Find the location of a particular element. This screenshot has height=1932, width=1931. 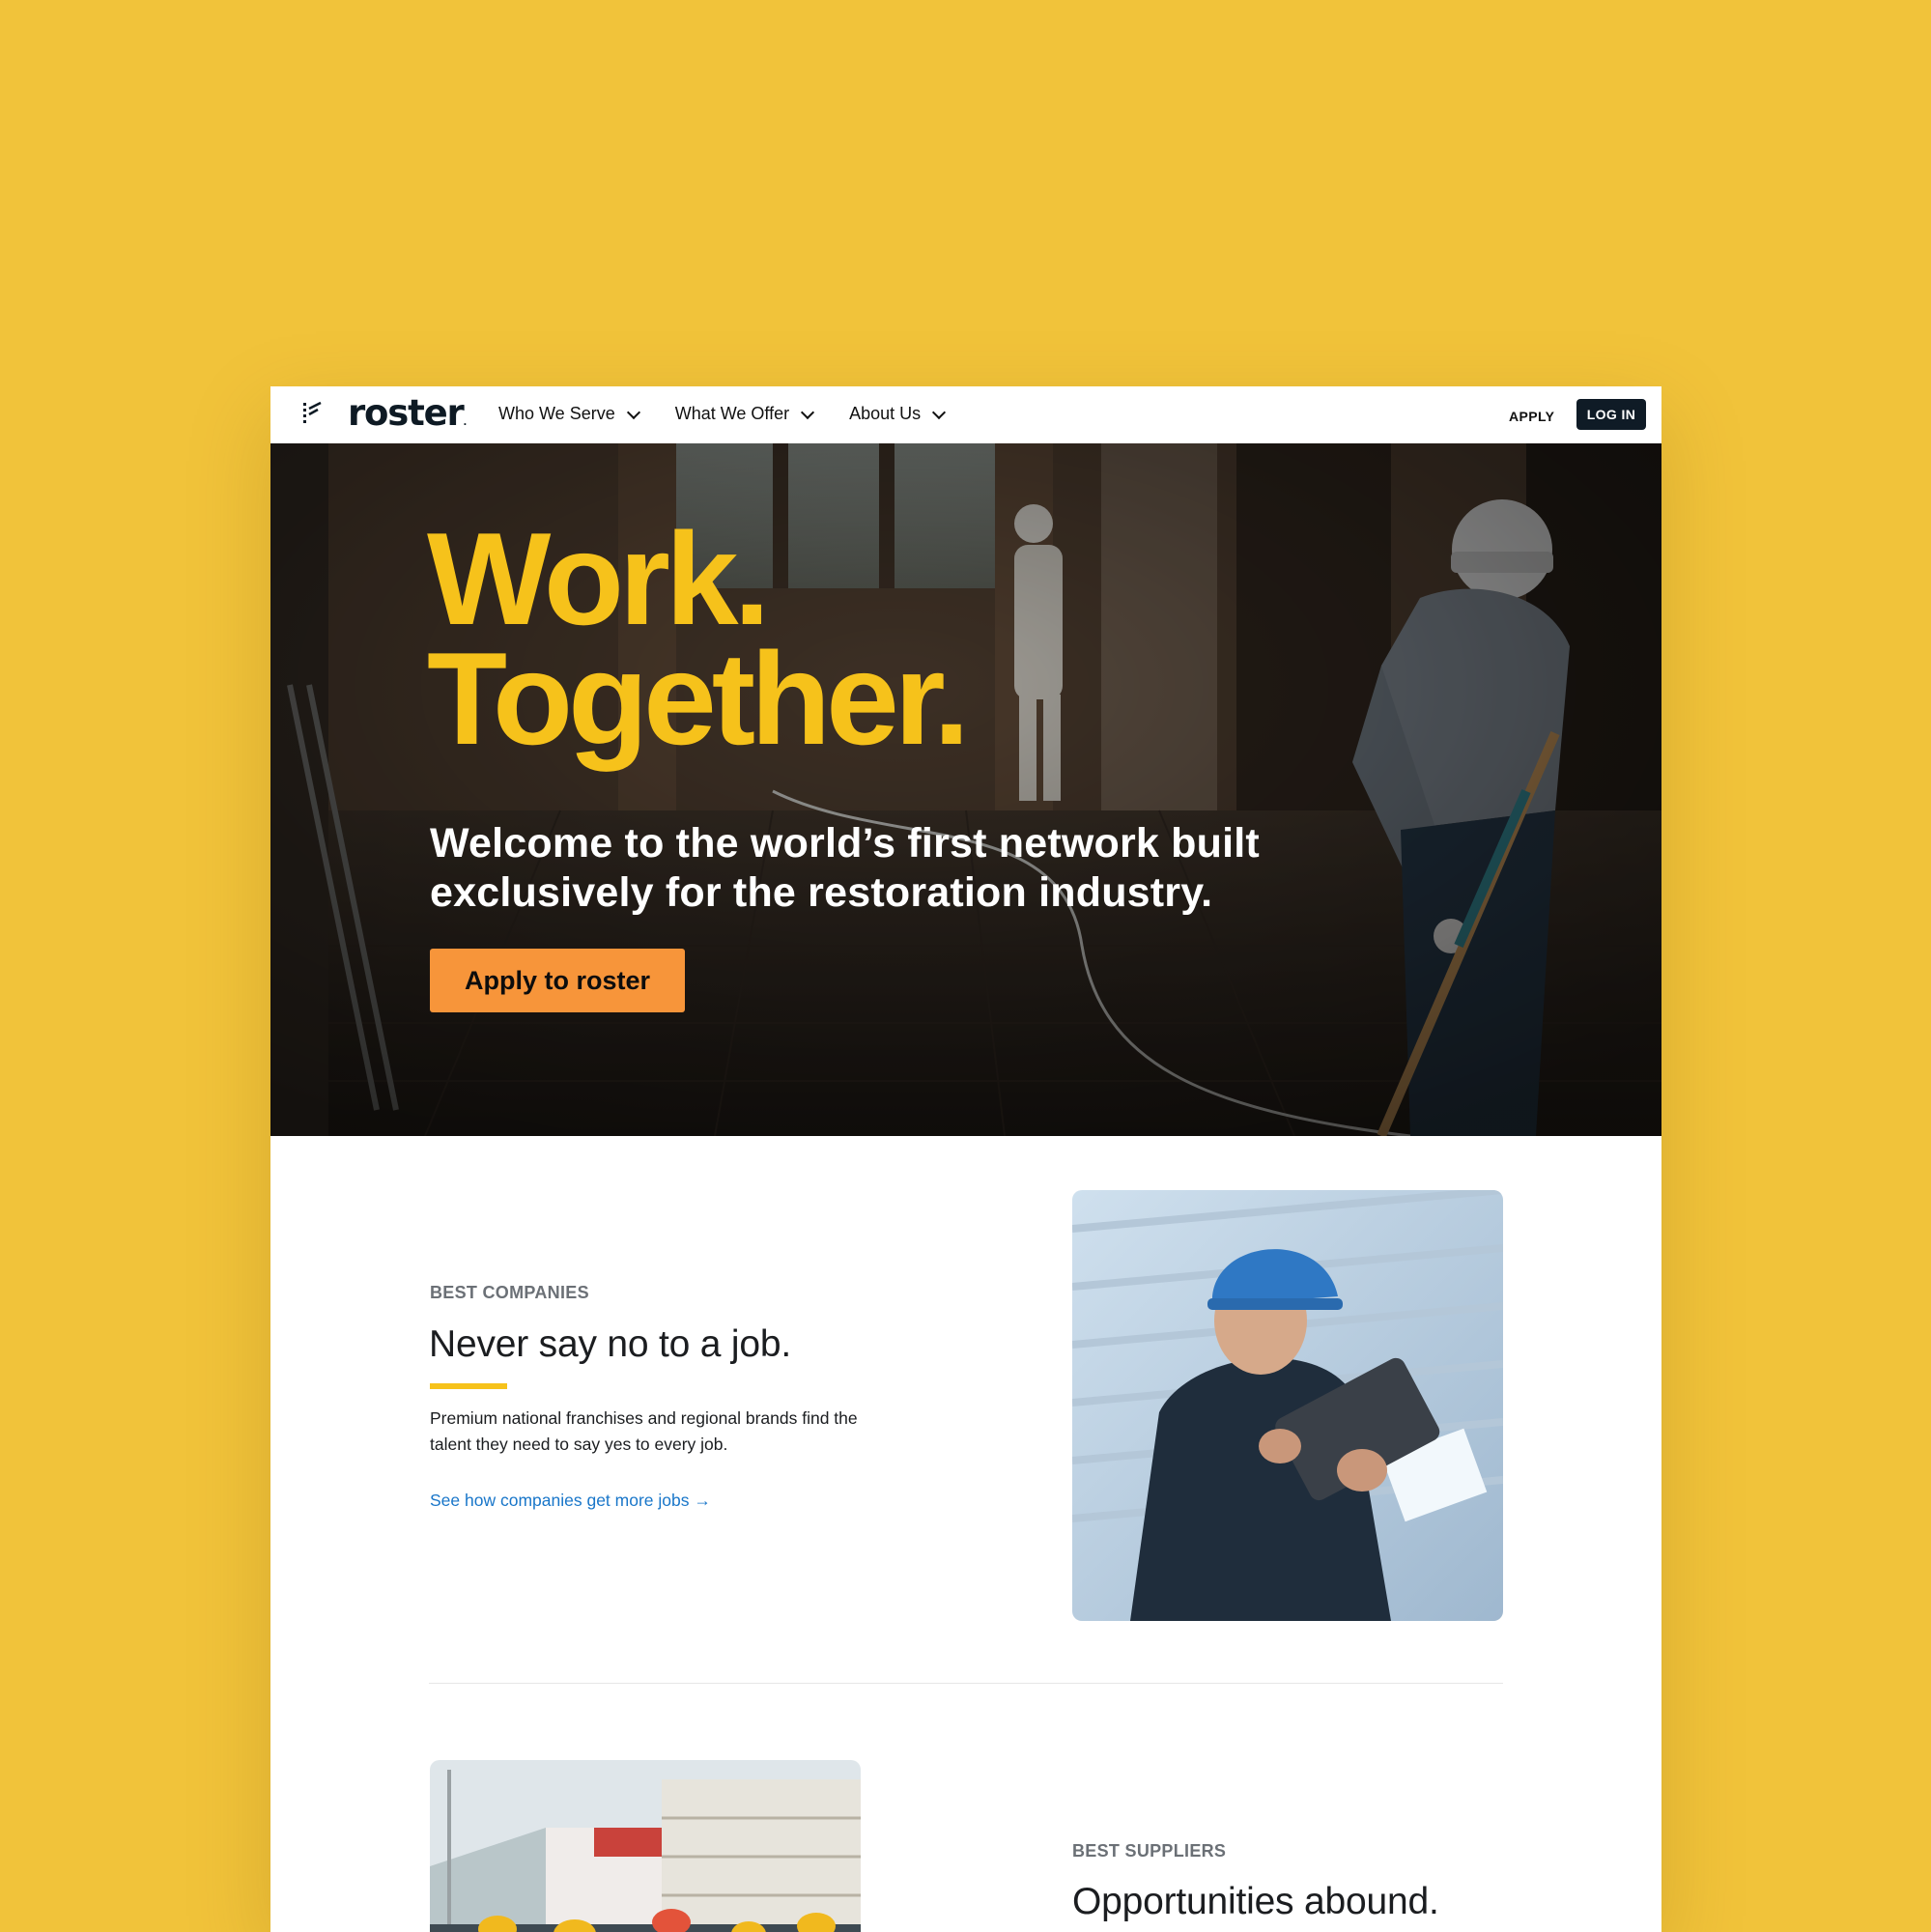

apply-to-roster-button: Apply to roster is located at coordinates (557, 980).